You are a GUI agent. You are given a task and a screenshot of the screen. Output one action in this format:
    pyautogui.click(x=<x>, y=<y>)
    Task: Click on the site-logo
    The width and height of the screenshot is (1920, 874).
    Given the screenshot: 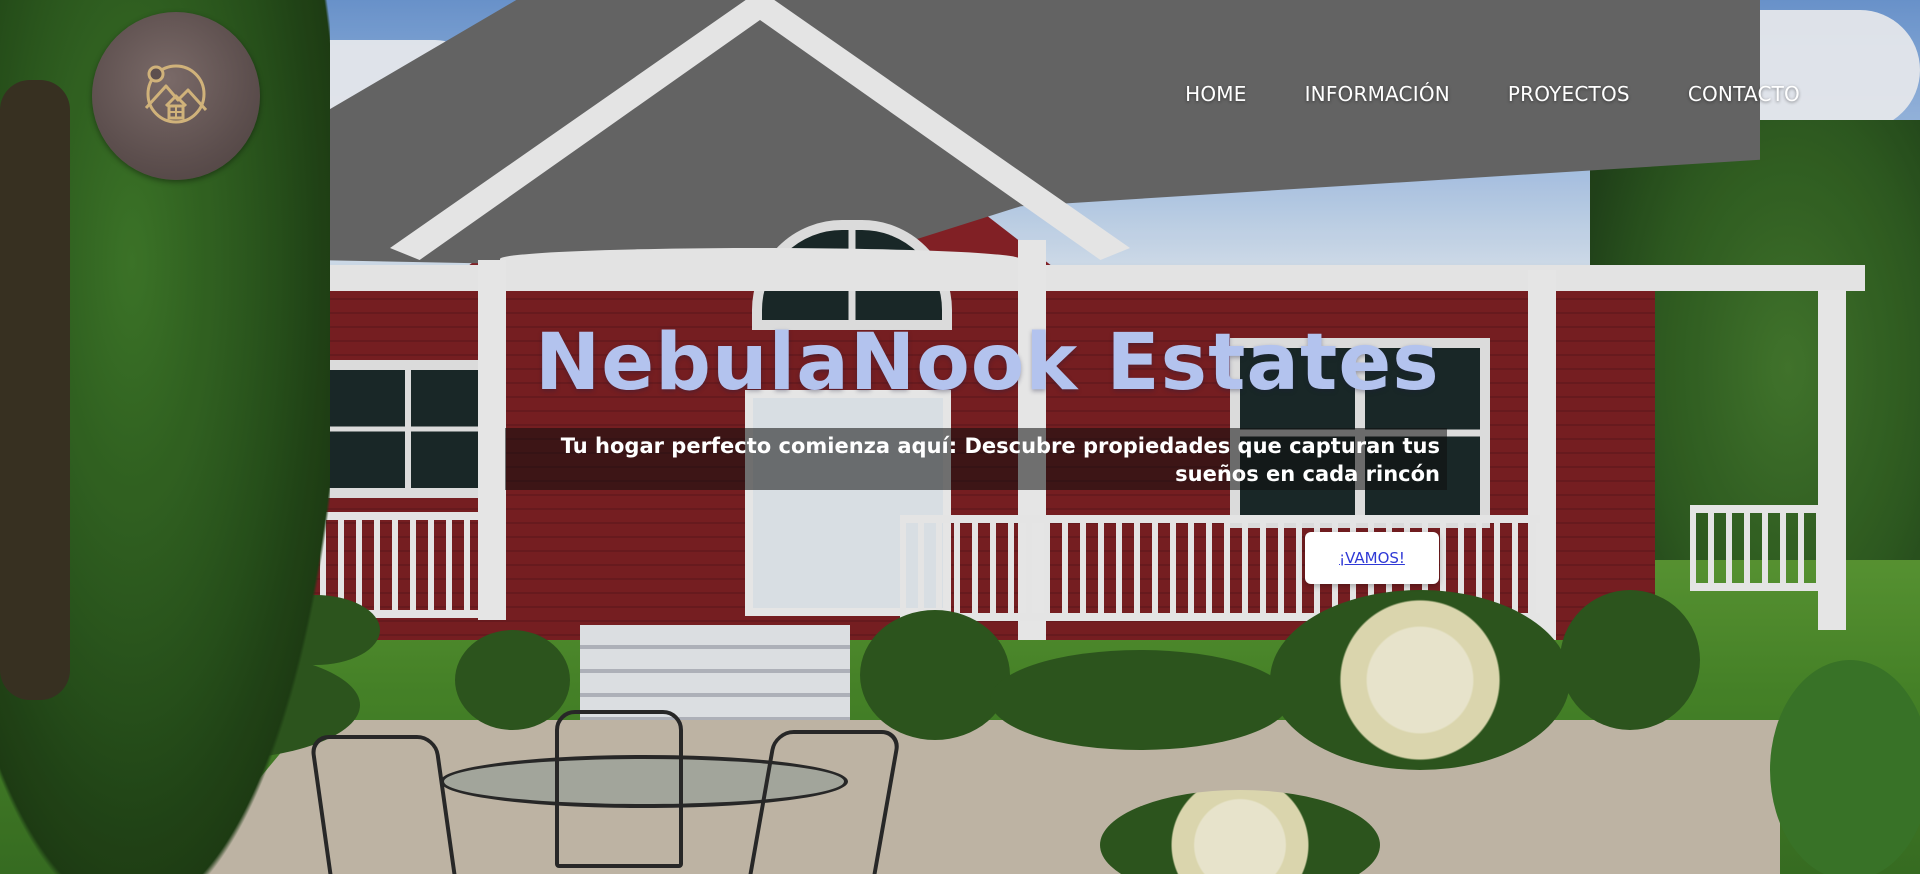 What is the action you would take?
    pyautogui.click(x=176, y=96)
    